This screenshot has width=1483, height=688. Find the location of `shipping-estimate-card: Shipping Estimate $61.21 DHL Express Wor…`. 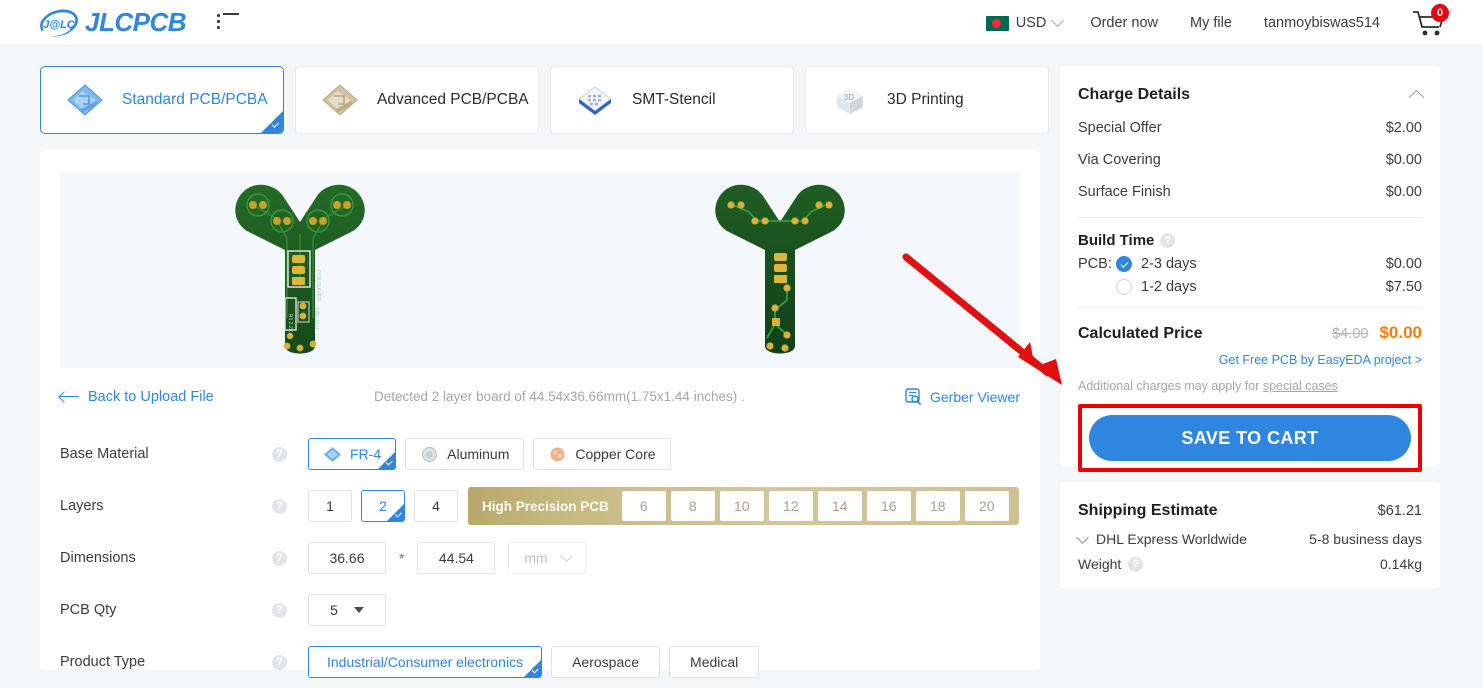

shipping-estimate-card: Shipping Estimate $61.21 DHL Express Wor… is located at coordinates (1250, 535).